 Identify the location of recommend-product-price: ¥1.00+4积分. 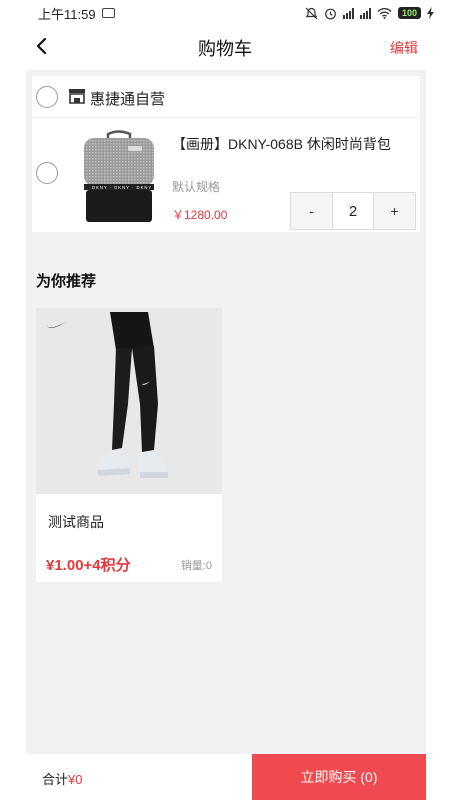
(88, 565).